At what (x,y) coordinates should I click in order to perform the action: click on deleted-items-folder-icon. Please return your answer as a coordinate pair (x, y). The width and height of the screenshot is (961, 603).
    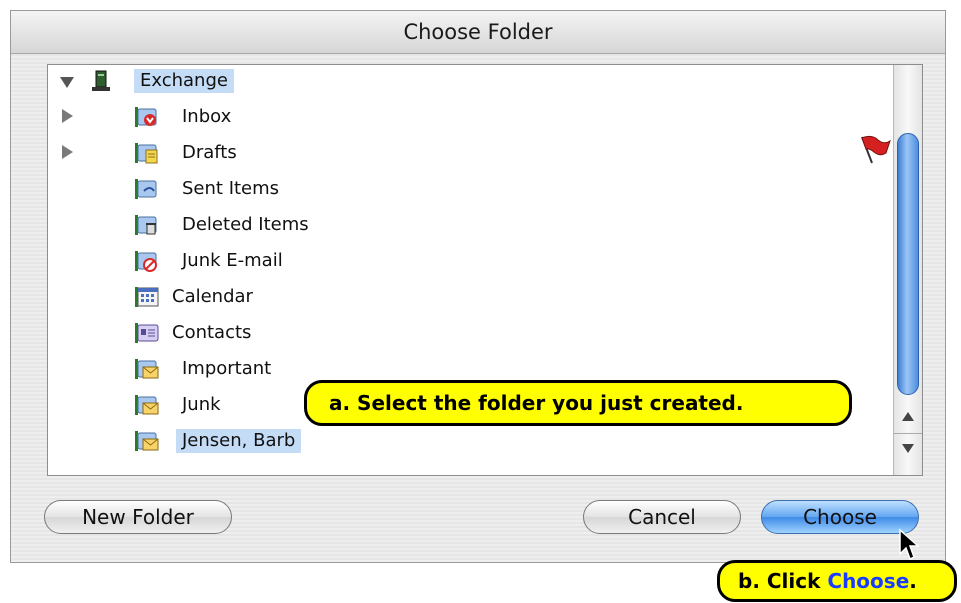
    Looking at the image, I should click on (146, 225).